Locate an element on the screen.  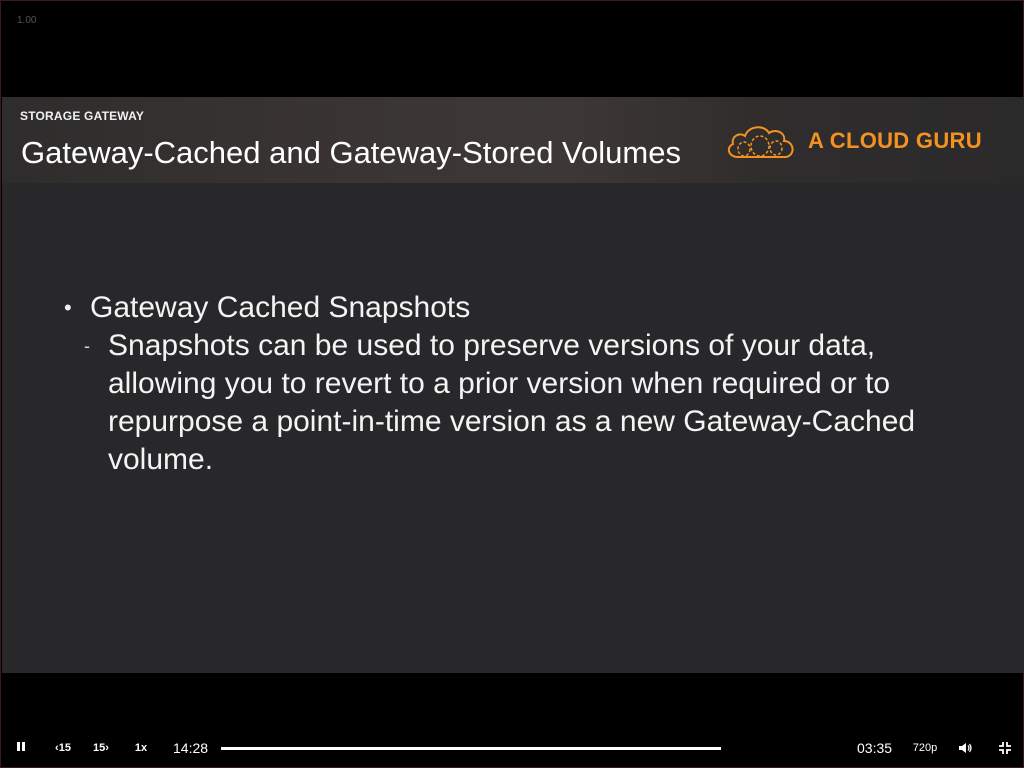
exit-fullscreen-icon is located at coordinates (1005, 748).